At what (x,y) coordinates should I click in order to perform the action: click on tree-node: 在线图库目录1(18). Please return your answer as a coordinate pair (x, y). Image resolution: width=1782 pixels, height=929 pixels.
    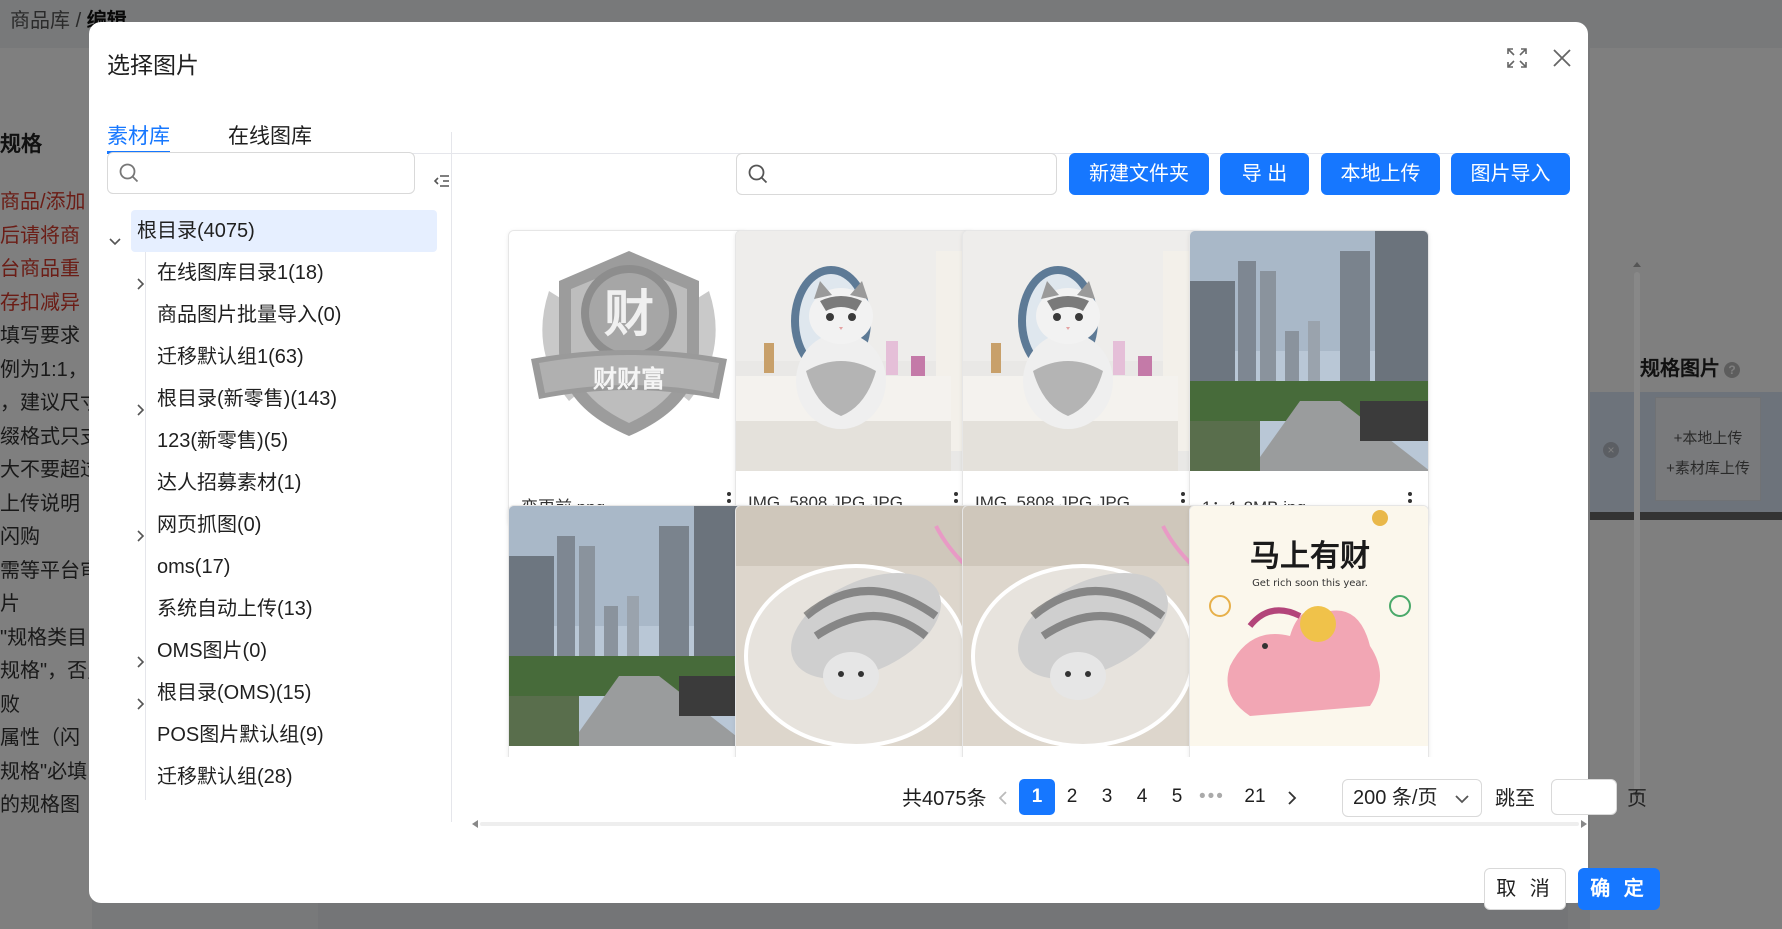
    Looking at the image, I should click on (272, 273).